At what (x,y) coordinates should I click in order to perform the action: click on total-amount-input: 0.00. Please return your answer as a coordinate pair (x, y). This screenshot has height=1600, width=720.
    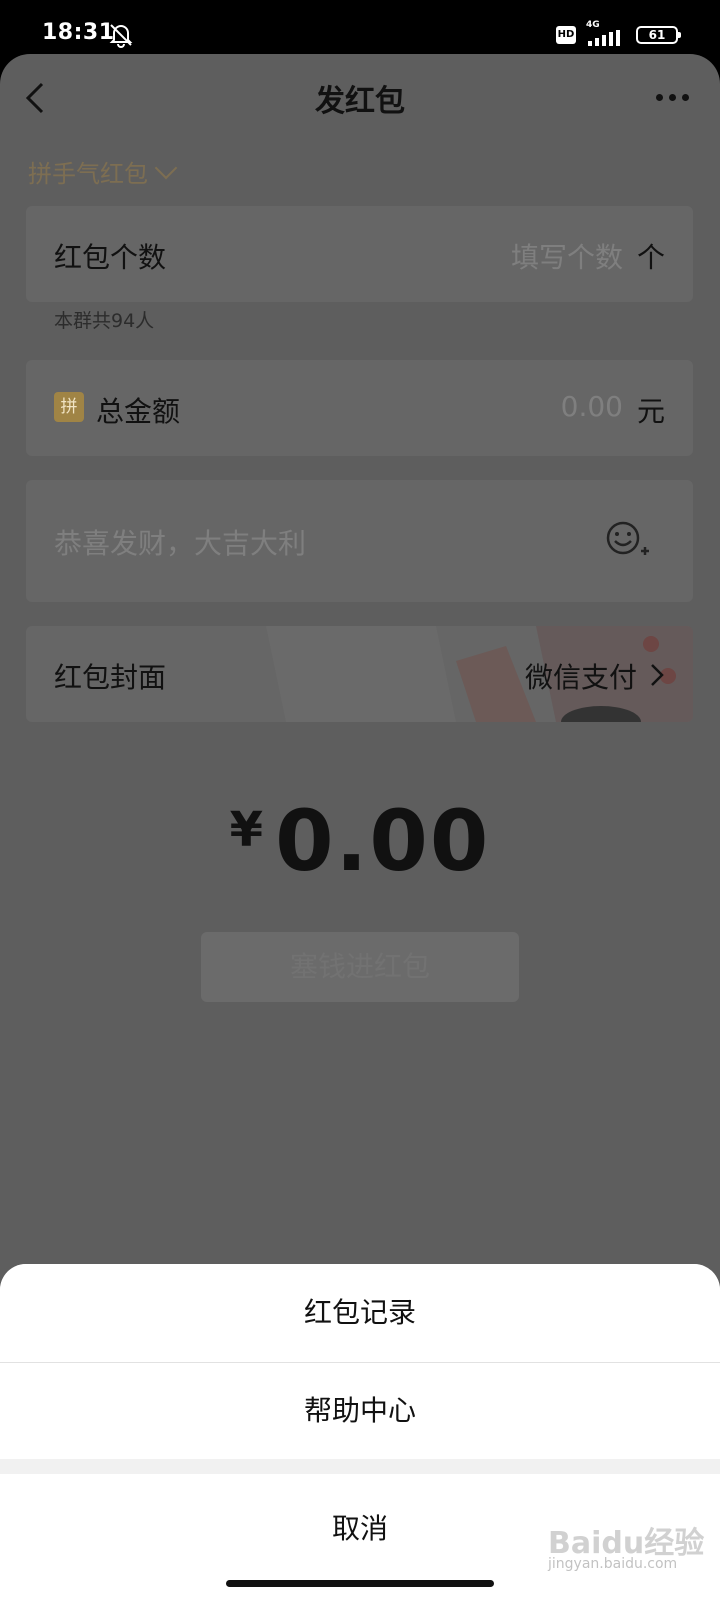
    Looking at the image, I should click on (592, 406).